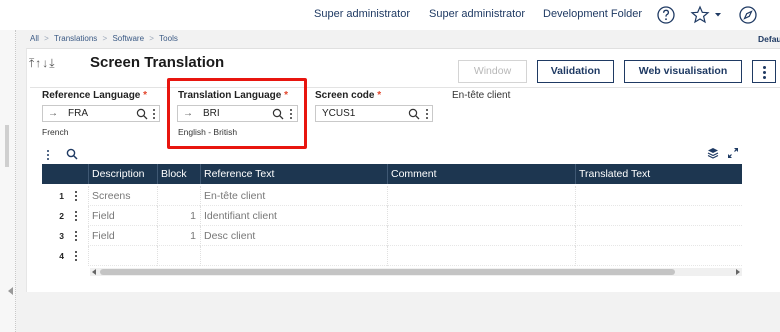 This screenshot has height=332, width=780. What do you see at coordinates (61, 196) in the screenshot?
I see `row-number: 1` at bounding box center [61, 196].